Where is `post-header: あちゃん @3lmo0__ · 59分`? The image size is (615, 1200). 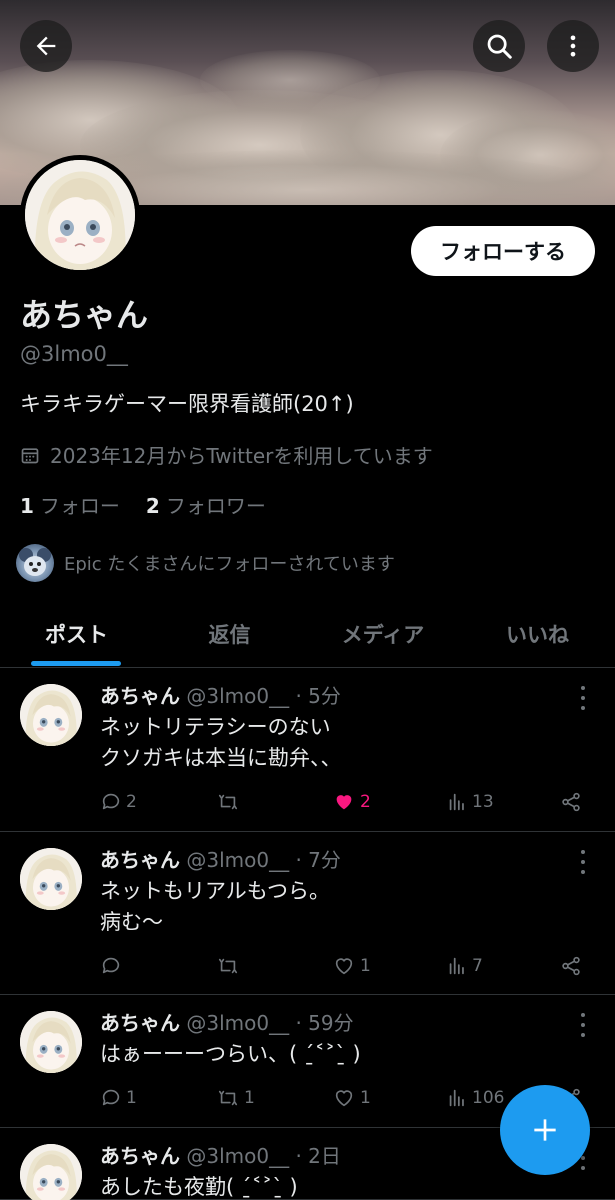 post-header: あちゃん @3lmo0__ · 59分 is located at coordinates (227, 1021).